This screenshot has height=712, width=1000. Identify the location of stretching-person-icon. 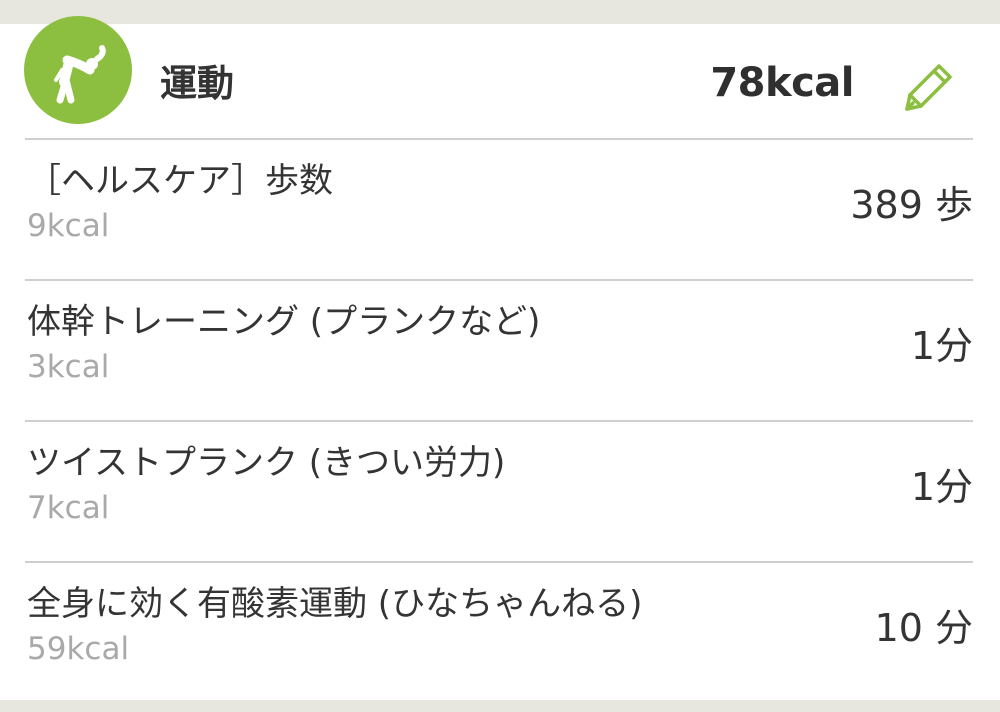
(80, 74).